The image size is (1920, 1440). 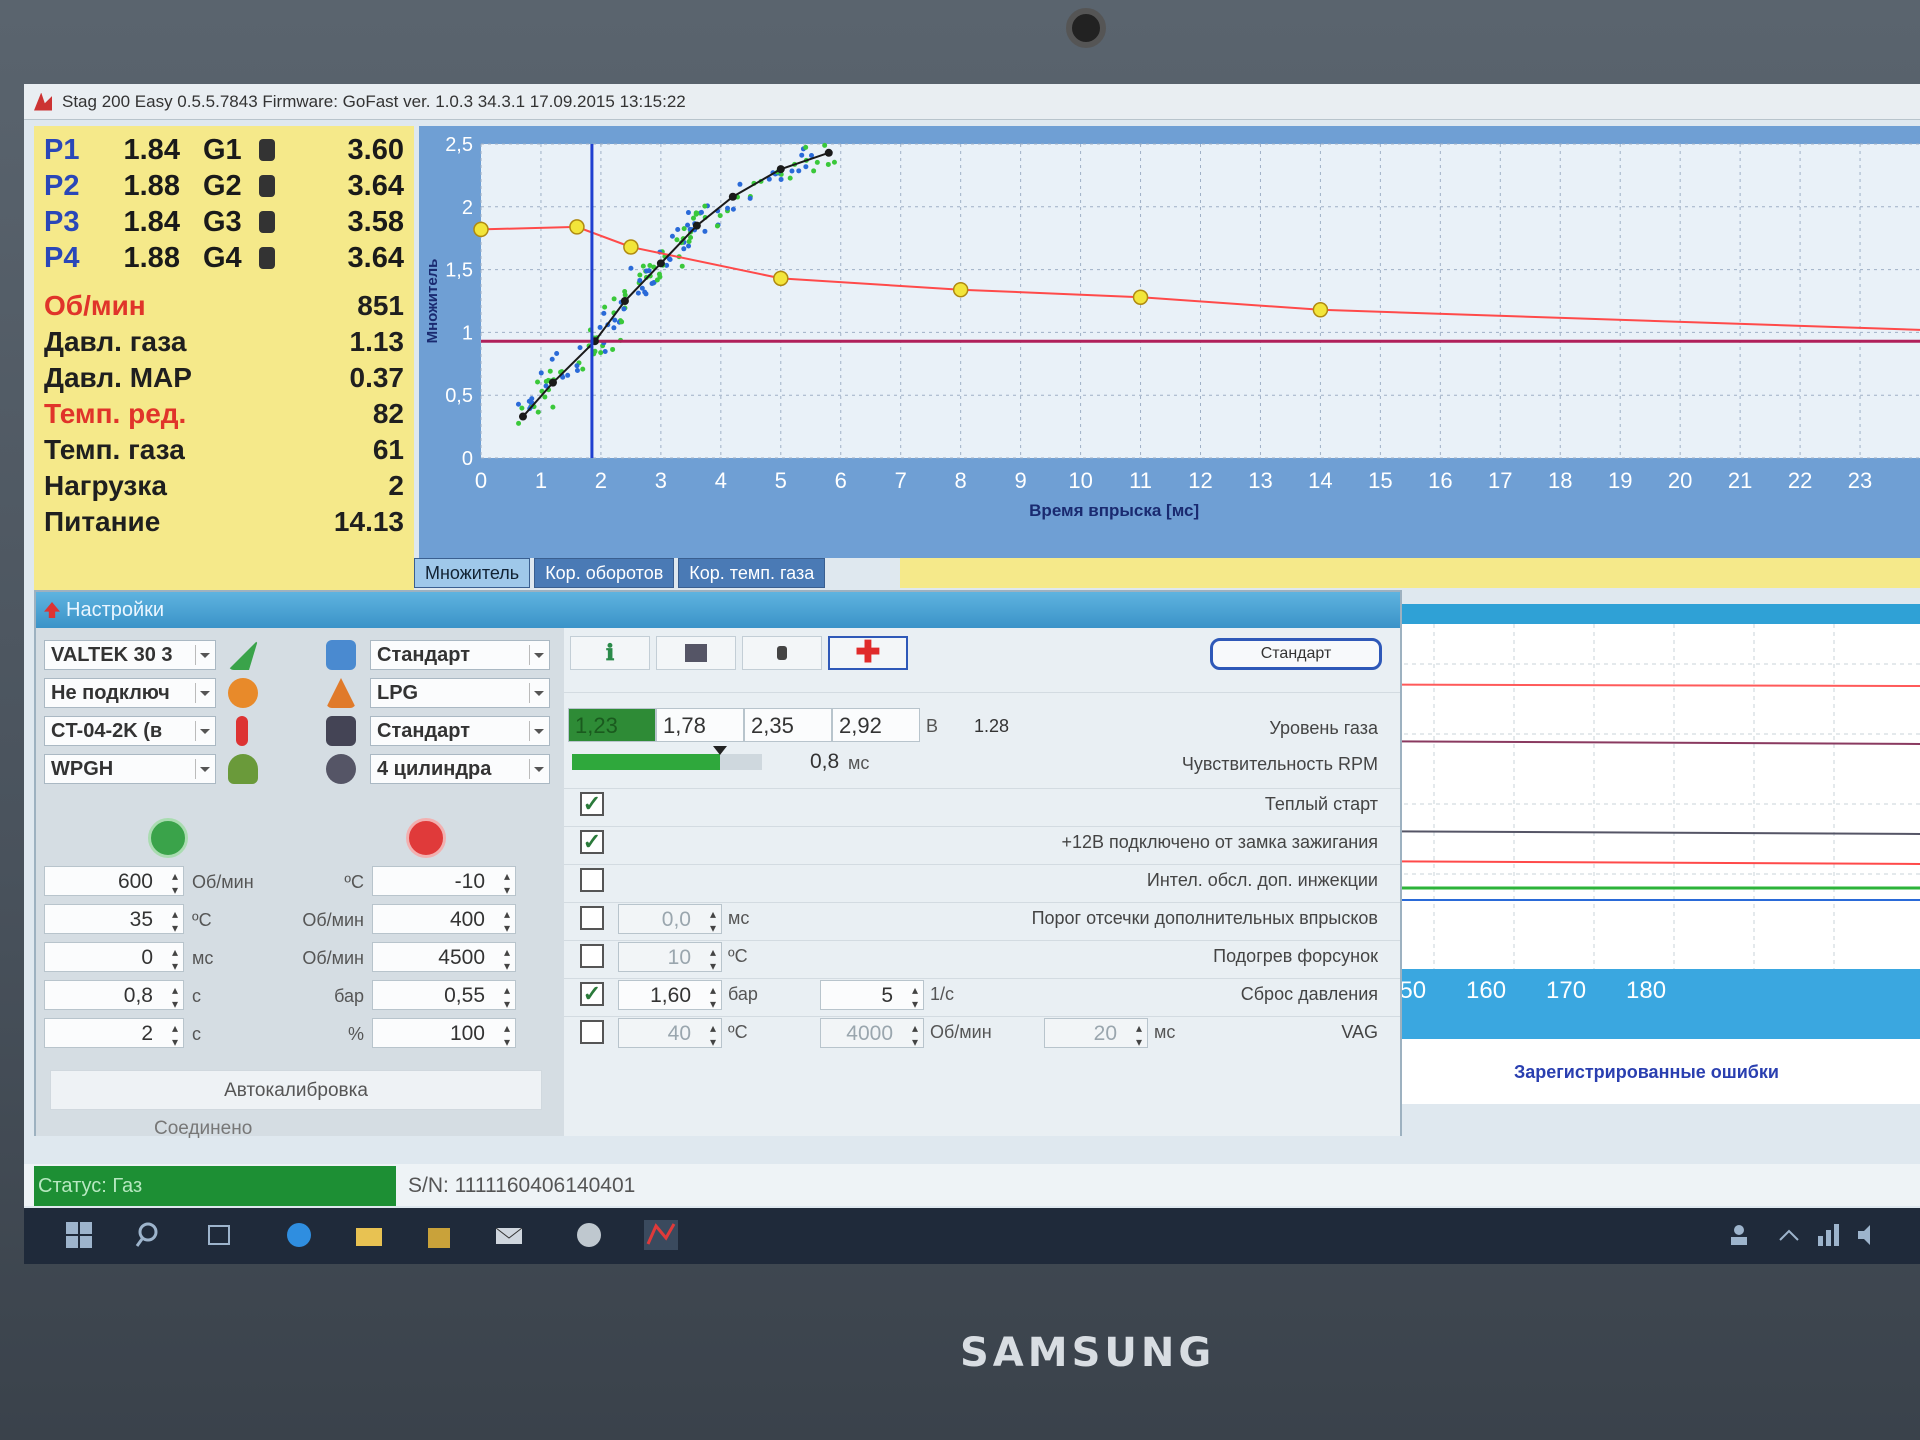 I want to click on gas-level-1: 1,23, so click(x=612, y=725).